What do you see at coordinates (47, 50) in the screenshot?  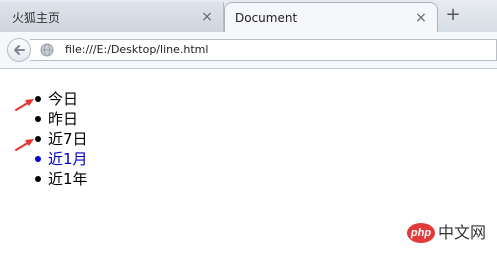 I see `globe-icon` at bounding box center [47, 50].